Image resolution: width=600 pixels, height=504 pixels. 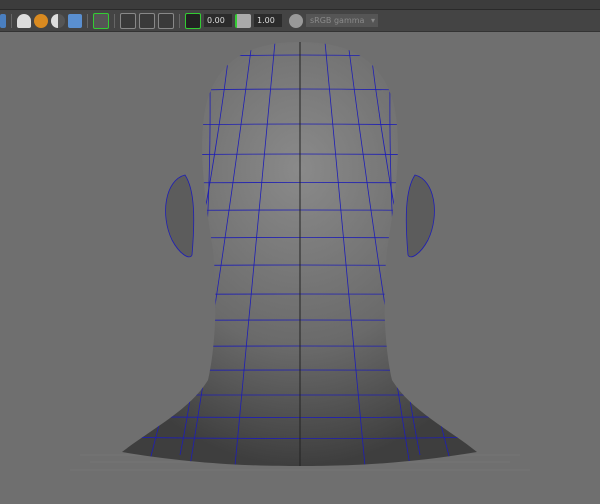 What do you see at coordinates (3, 20) in the screenshot?
I see `camera-icon` at bounding box center [3, 20].